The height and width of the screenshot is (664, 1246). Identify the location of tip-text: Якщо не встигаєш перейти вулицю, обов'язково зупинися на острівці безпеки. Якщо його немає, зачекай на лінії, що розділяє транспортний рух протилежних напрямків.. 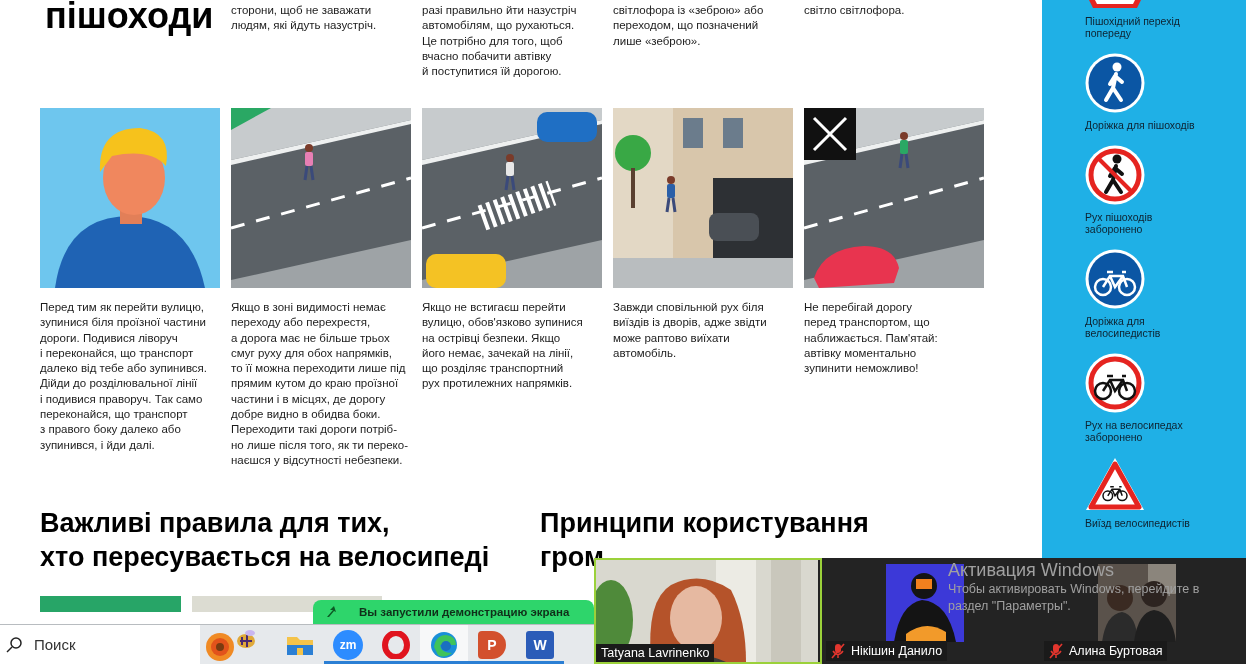
(502, 346).